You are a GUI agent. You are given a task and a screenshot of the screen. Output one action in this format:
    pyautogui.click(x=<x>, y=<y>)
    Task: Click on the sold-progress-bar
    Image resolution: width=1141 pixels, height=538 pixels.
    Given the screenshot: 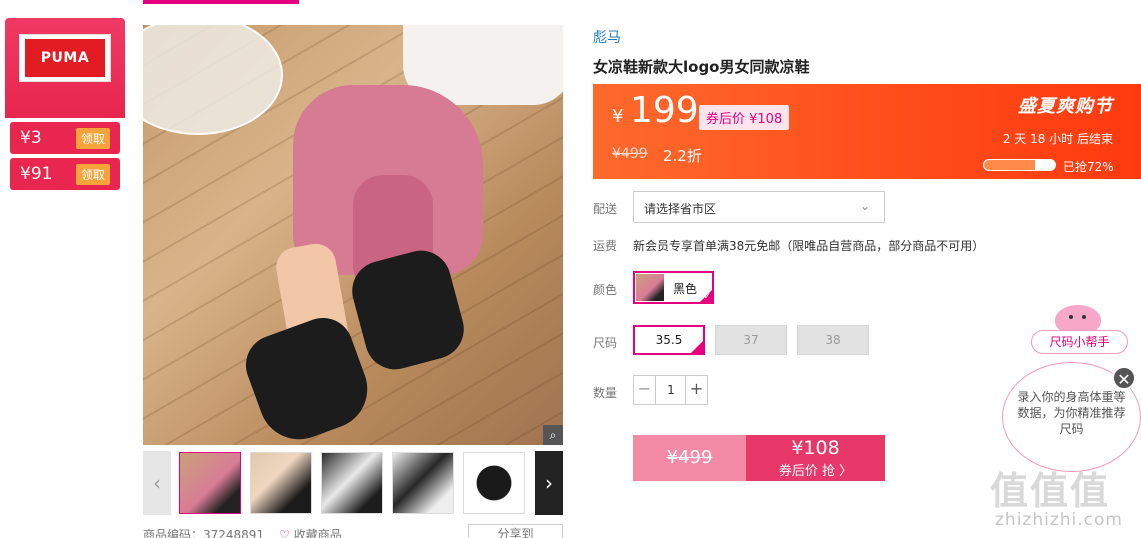 What is the action you would take?
    pyautogui.click(x=1019, y=165)
    